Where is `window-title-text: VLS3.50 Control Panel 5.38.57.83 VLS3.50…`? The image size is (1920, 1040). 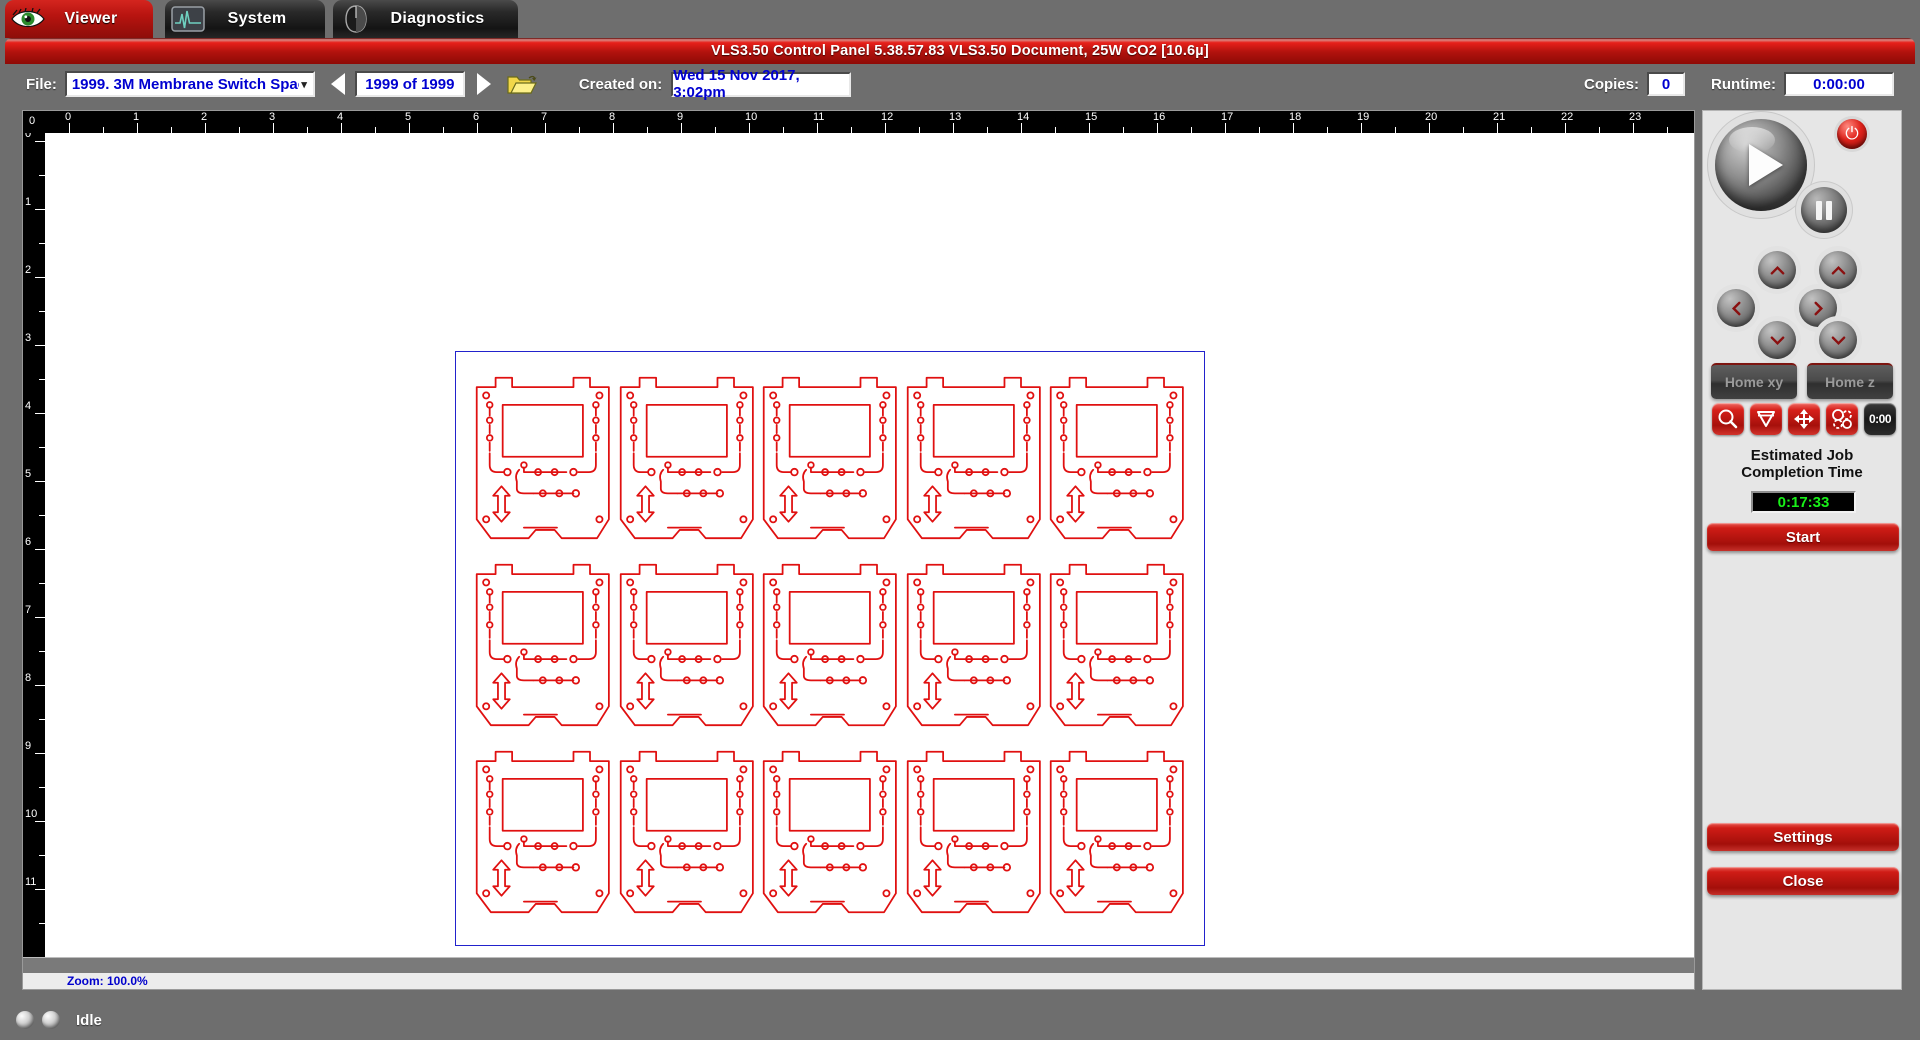 window-title-text: VLS3.50 Control Panel 5.38.57.83 VLS3.50… is located at coordinates (960, 51).